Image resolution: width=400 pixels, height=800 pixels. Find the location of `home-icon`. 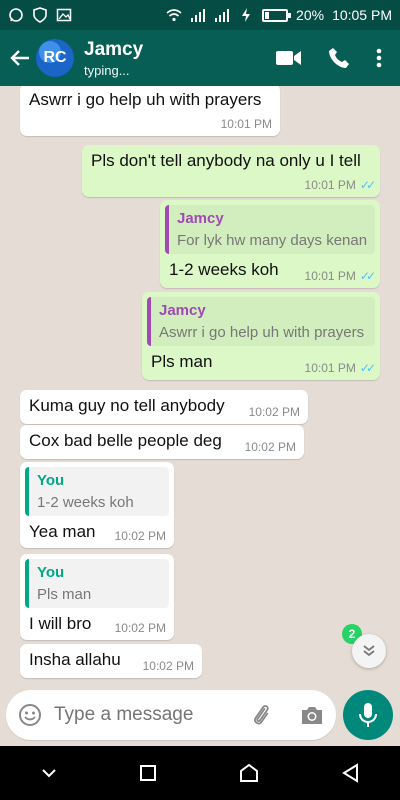

home-icon is located at coordinates (249, 773).